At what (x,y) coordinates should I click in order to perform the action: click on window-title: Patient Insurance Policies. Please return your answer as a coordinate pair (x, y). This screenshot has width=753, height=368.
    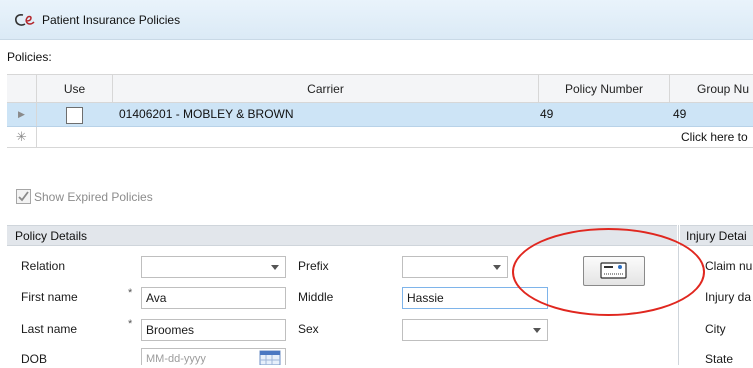
    Looking at the image, I should click on (111, 20).